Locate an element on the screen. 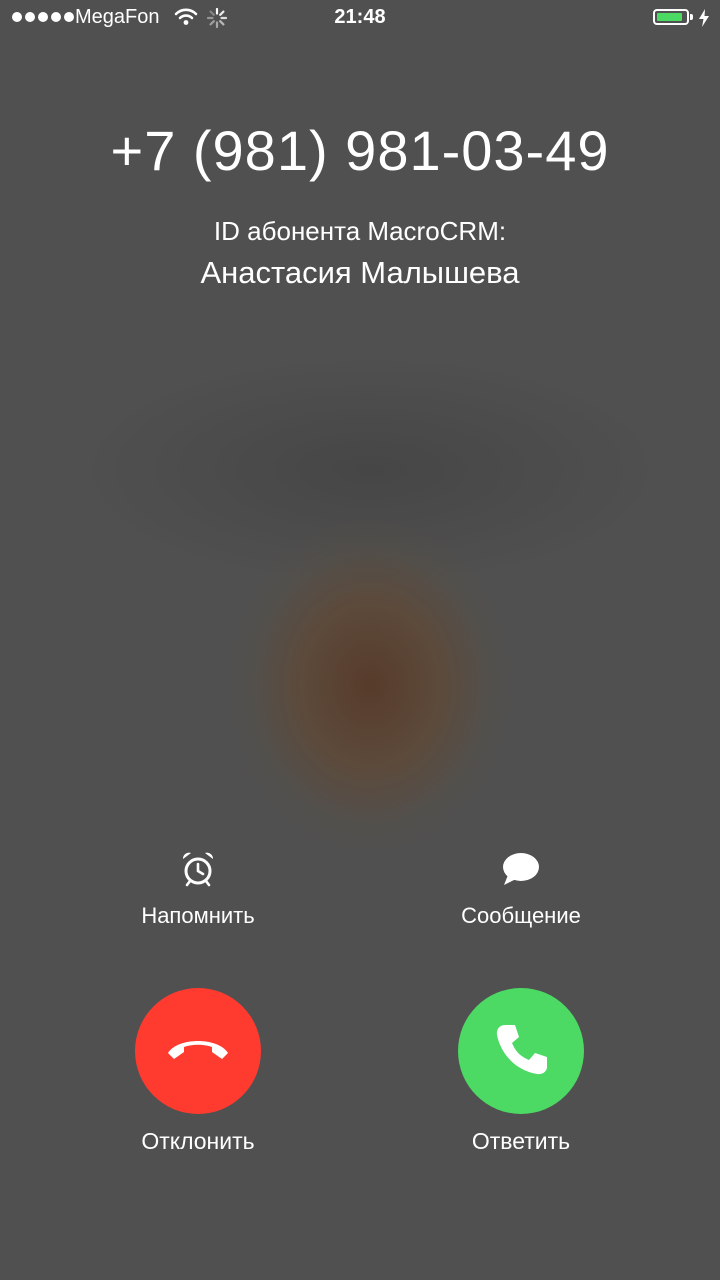 The height and width of the screenshot is (1280, 720). accept-call-button is located at coordinates (521, 1051).